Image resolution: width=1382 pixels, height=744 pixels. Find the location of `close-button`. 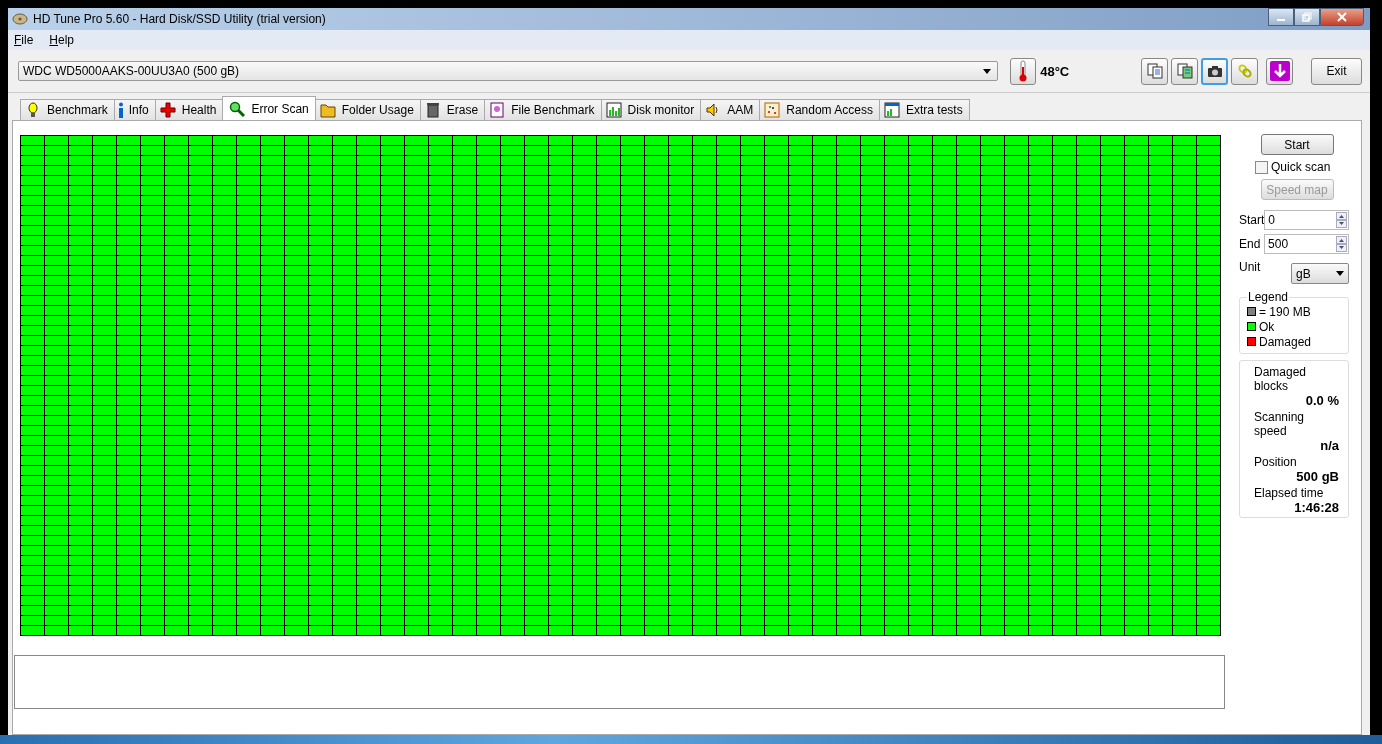

close-button is located at coordinates (1342, 17).